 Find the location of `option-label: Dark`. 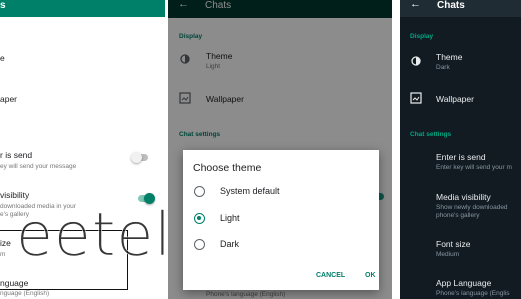

option-label: Dark is located at coordinates (230, 244).